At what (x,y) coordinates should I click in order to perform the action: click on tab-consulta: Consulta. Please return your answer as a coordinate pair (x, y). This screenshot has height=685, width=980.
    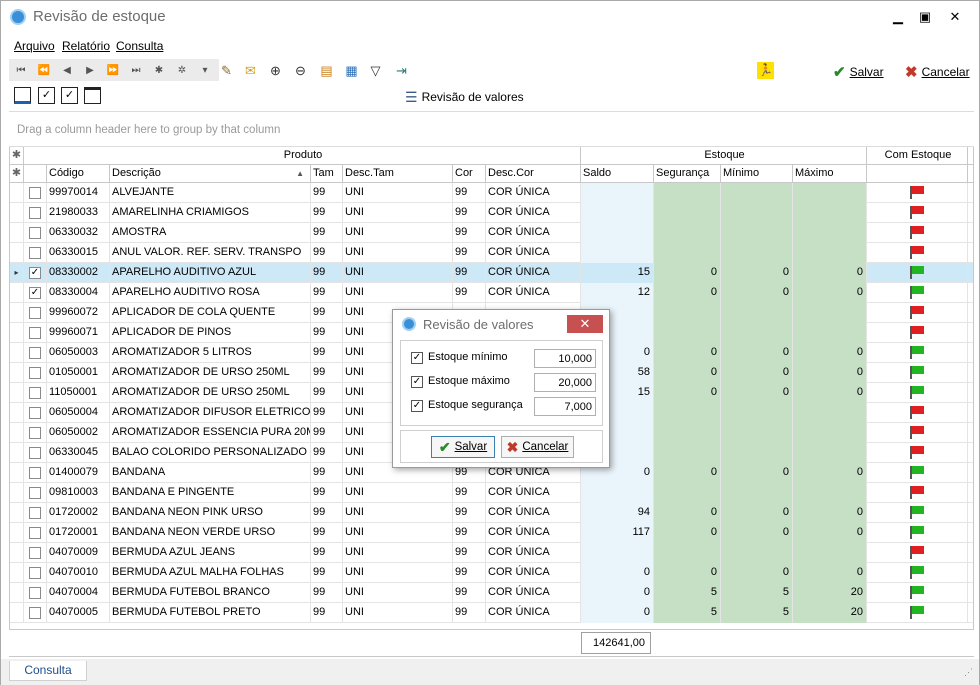
    Looking at the image, I should click on (48, 671).